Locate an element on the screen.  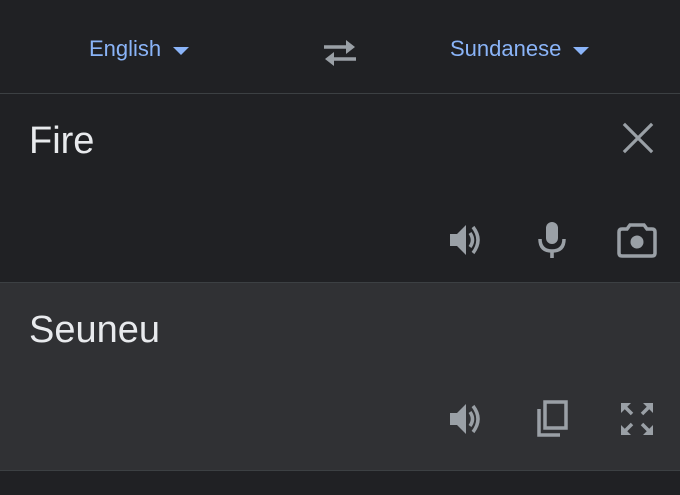
copy-icon is located at coordinates (552, 418).